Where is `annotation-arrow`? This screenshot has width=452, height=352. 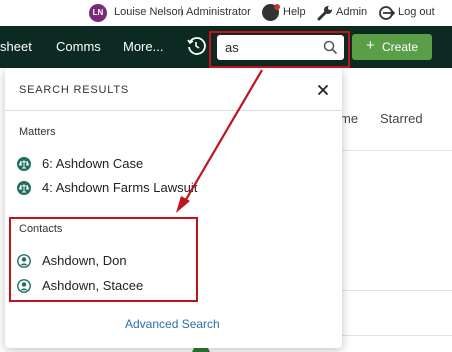
annotation-arrow is located at coordinates (219, 141).